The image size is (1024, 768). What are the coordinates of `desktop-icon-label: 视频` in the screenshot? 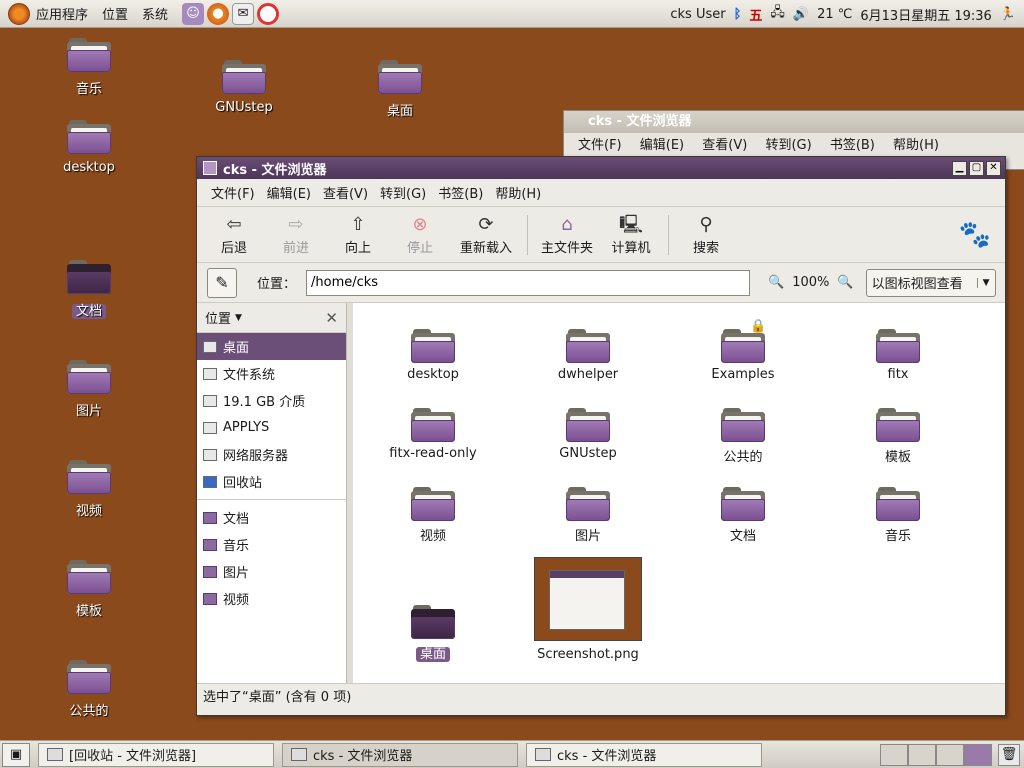 It's located at (88, 511).